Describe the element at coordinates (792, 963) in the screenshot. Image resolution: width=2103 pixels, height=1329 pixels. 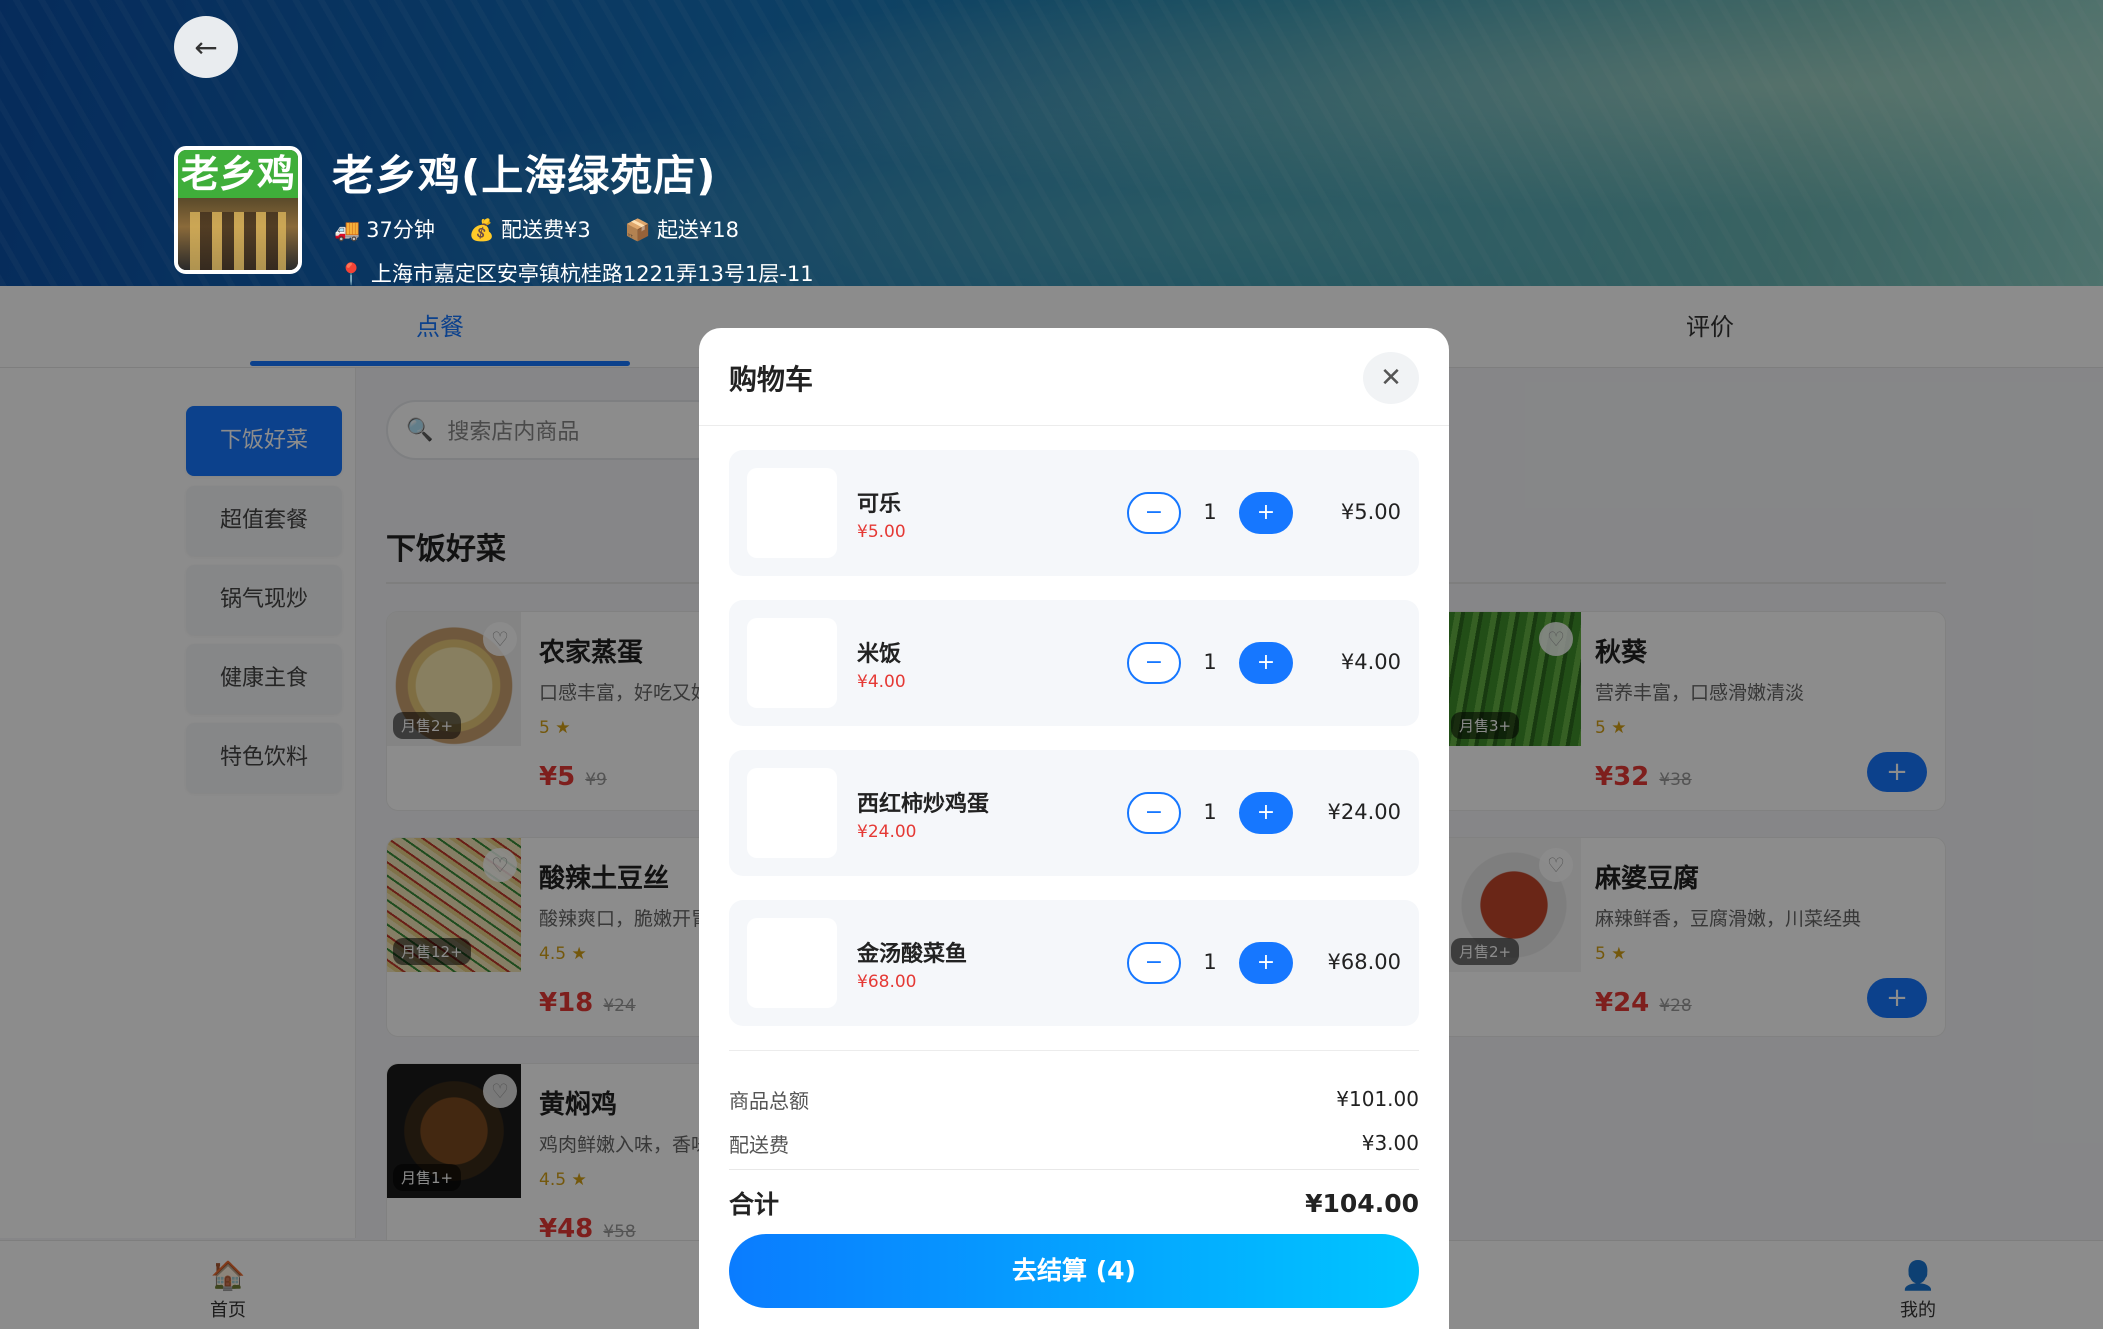
I see `fish-image` at that location.